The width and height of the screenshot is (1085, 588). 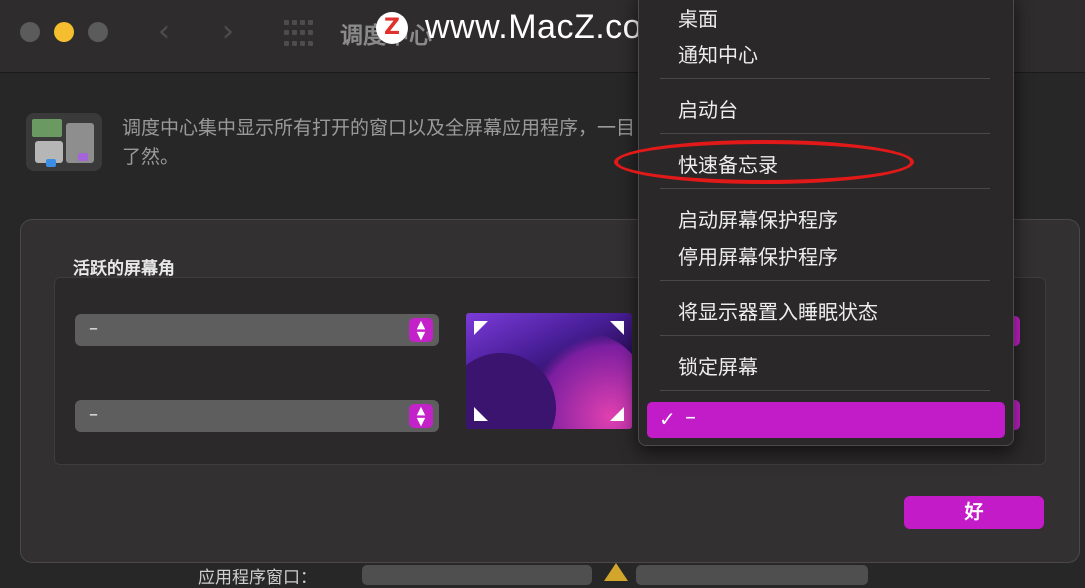 What do you see at coordinates (228, 31) in the screenshot?
I see `forward-arrow-icon: ›` at bounding box center [228, 31].